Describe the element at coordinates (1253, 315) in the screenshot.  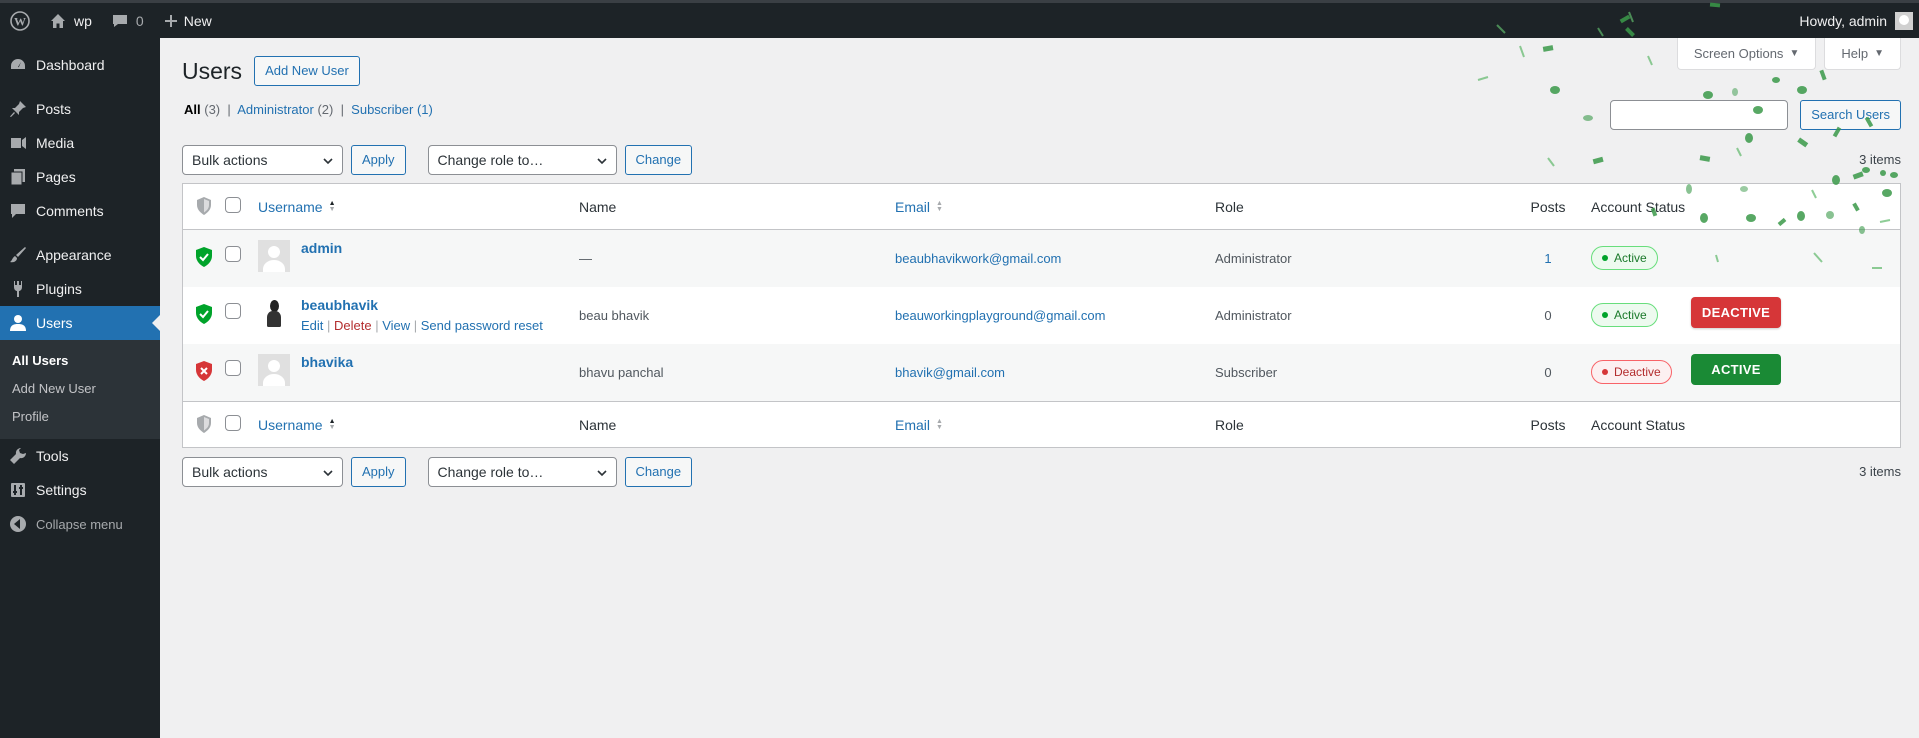
I see `role-cell: Administrator` at that location.